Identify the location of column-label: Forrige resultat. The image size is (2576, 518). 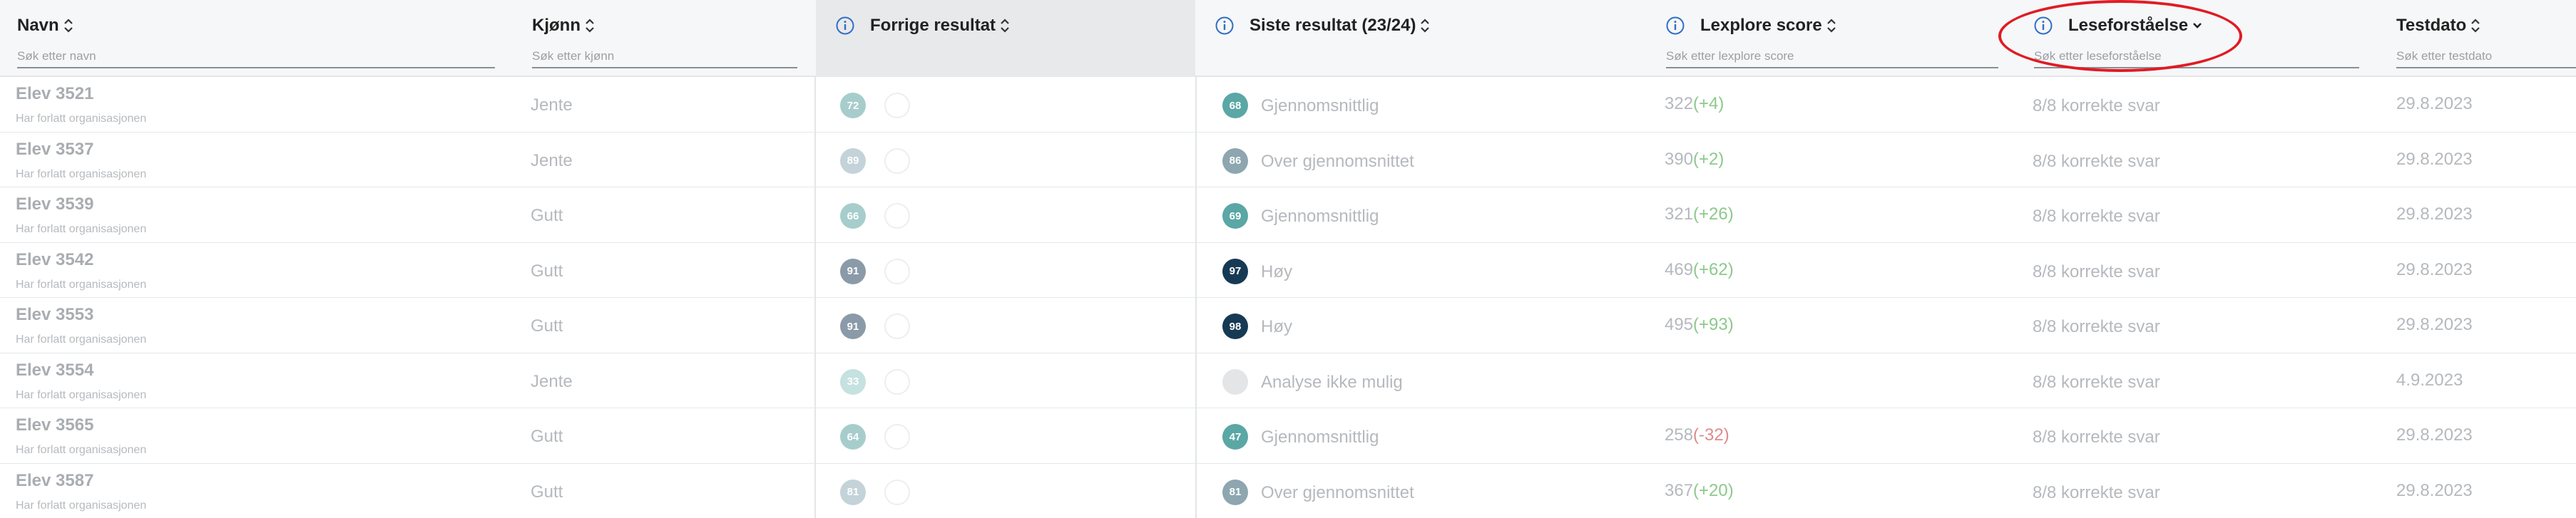
(933, 25).